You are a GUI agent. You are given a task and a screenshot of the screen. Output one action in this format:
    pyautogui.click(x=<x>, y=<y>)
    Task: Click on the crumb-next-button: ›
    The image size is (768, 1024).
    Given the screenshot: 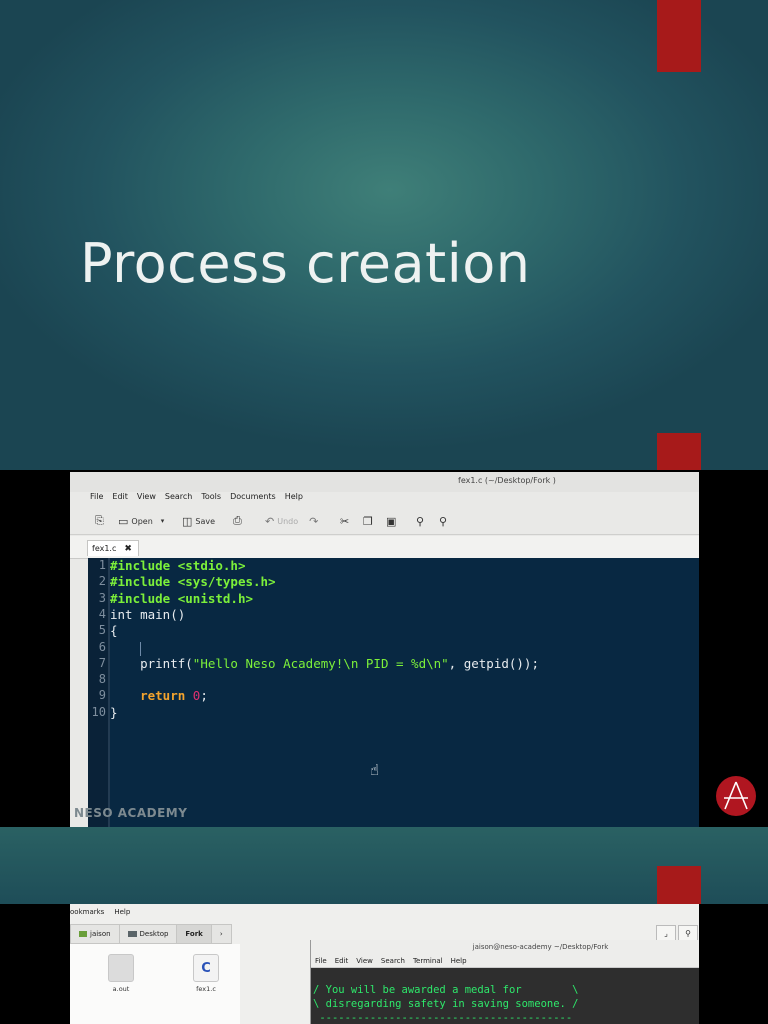 What is the action you would take?
    pyautogui.click(x=221, y=934)
    